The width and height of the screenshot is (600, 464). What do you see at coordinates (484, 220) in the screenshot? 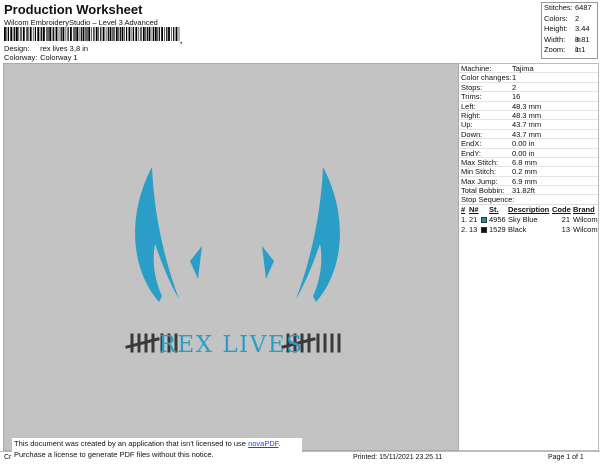
I see `color-swatch` at bounding box center [484, 220].